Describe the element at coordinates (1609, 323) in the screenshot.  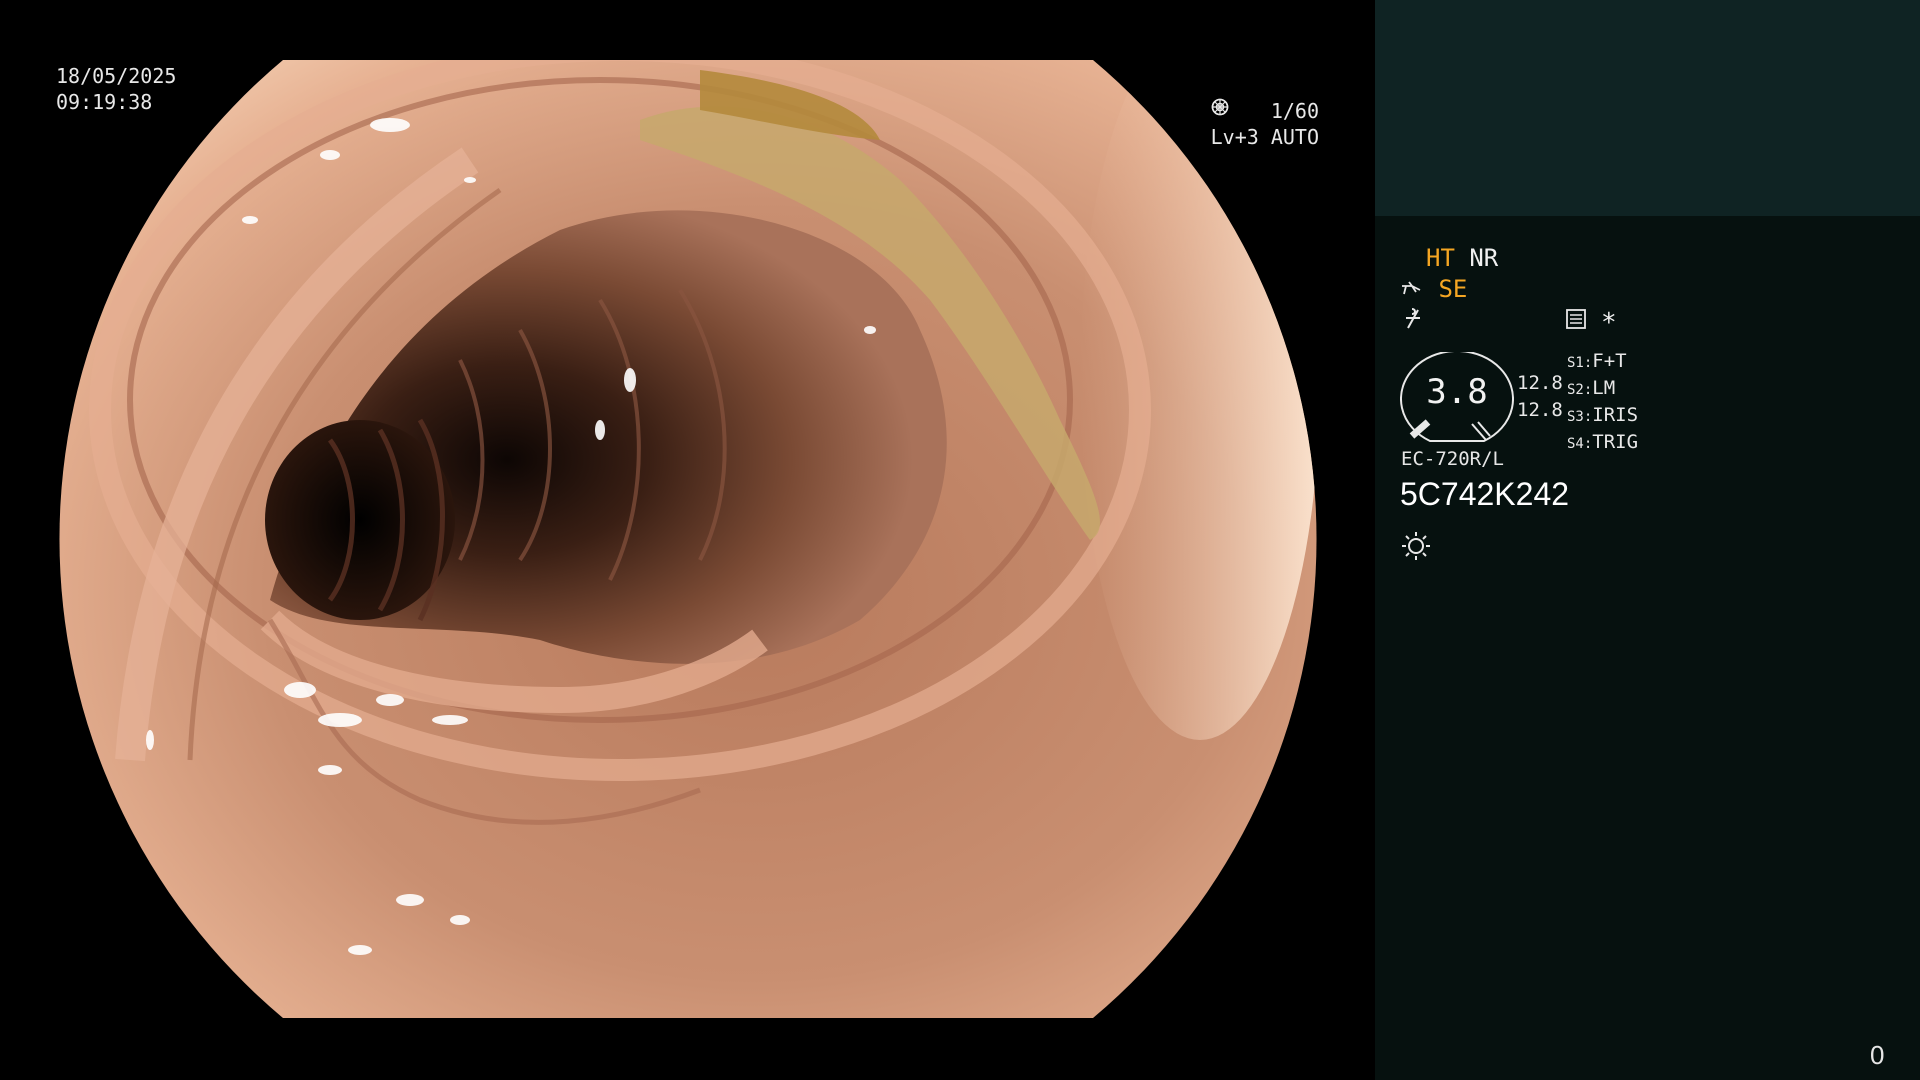
I see `asterisk-mark: *` at that location.